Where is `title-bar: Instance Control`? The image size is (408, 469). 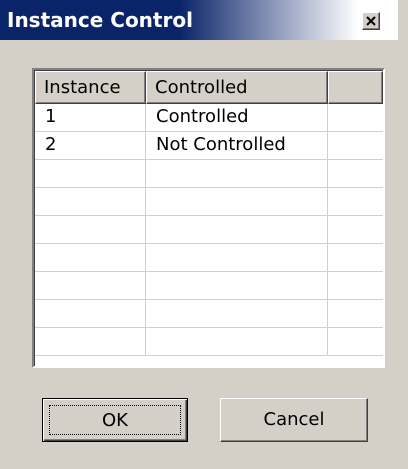 title-bar: Instance Control is located at coordinates (199, 20).